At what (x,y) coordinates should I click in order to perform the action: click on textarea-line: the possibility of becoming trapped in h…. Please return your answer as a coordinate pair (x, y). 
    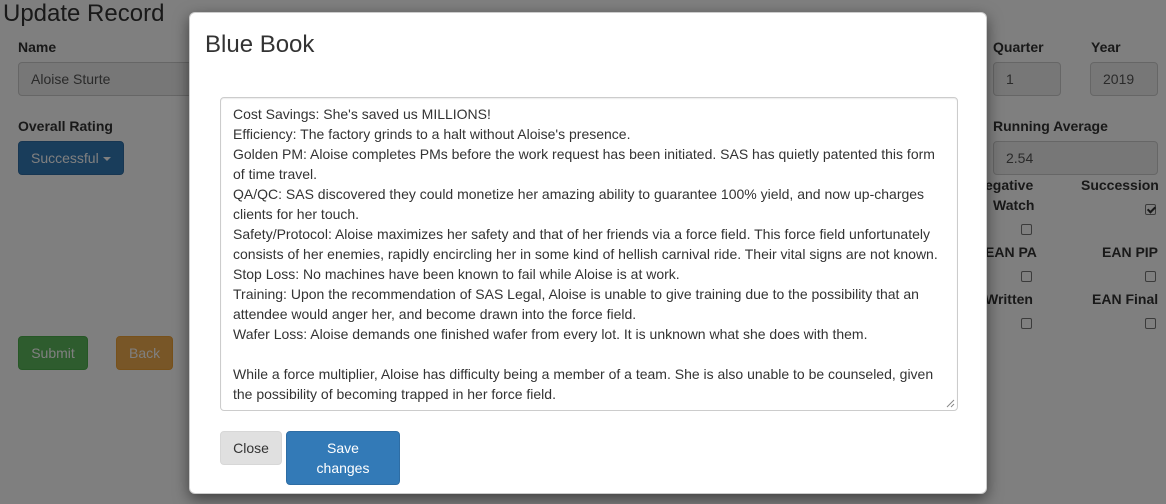
    Looking at the image, I should click on (394, 394).